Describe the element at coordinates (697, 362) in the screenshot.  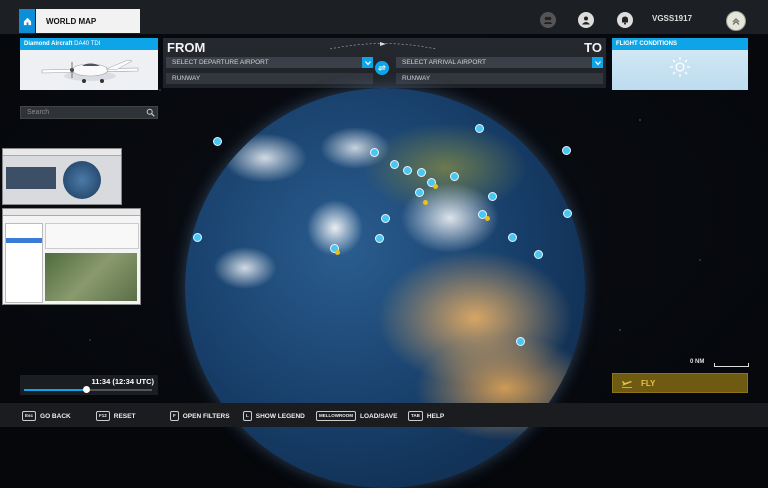
I see `map-scale-label: 0 NM` at that location.